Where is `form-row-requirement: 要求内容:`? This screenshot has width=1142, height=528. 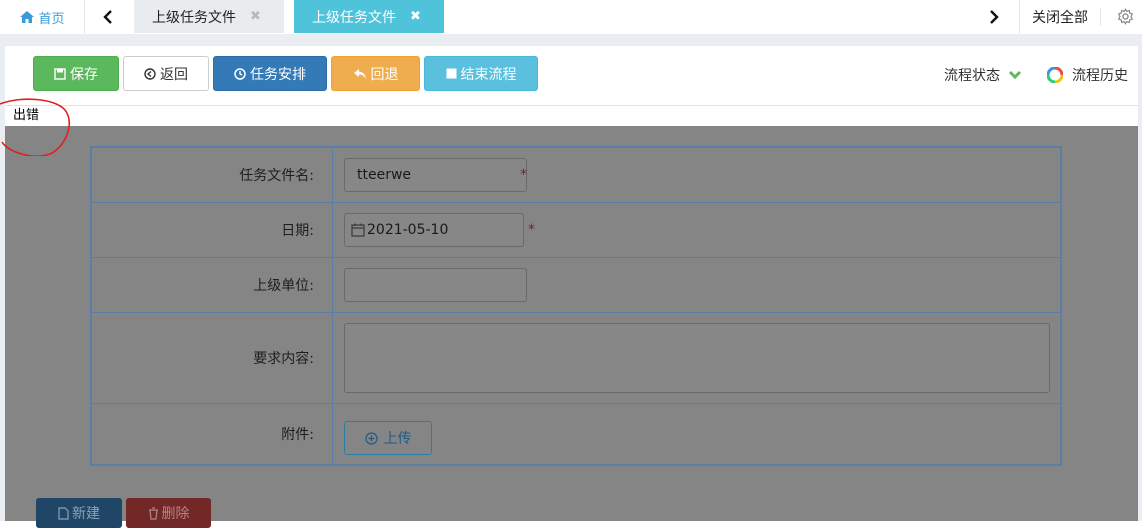
form-row-requirement: 要求内容: is located at coordinates (576, 358).